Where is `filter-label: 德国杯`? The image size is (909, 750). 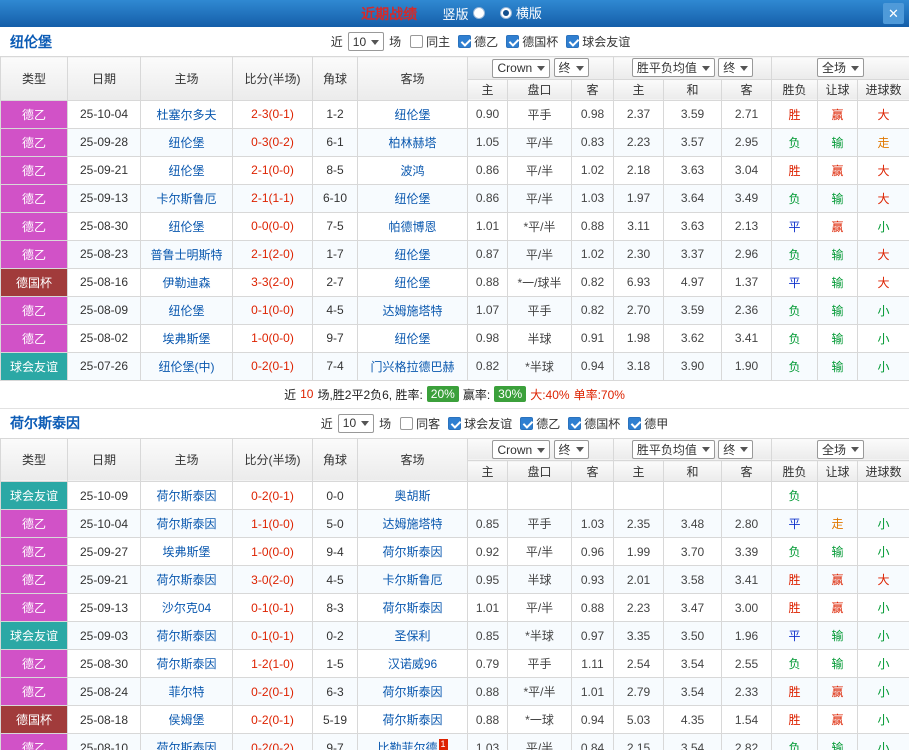
filter-label: 德国杯 is located at coordinates (602, 423).